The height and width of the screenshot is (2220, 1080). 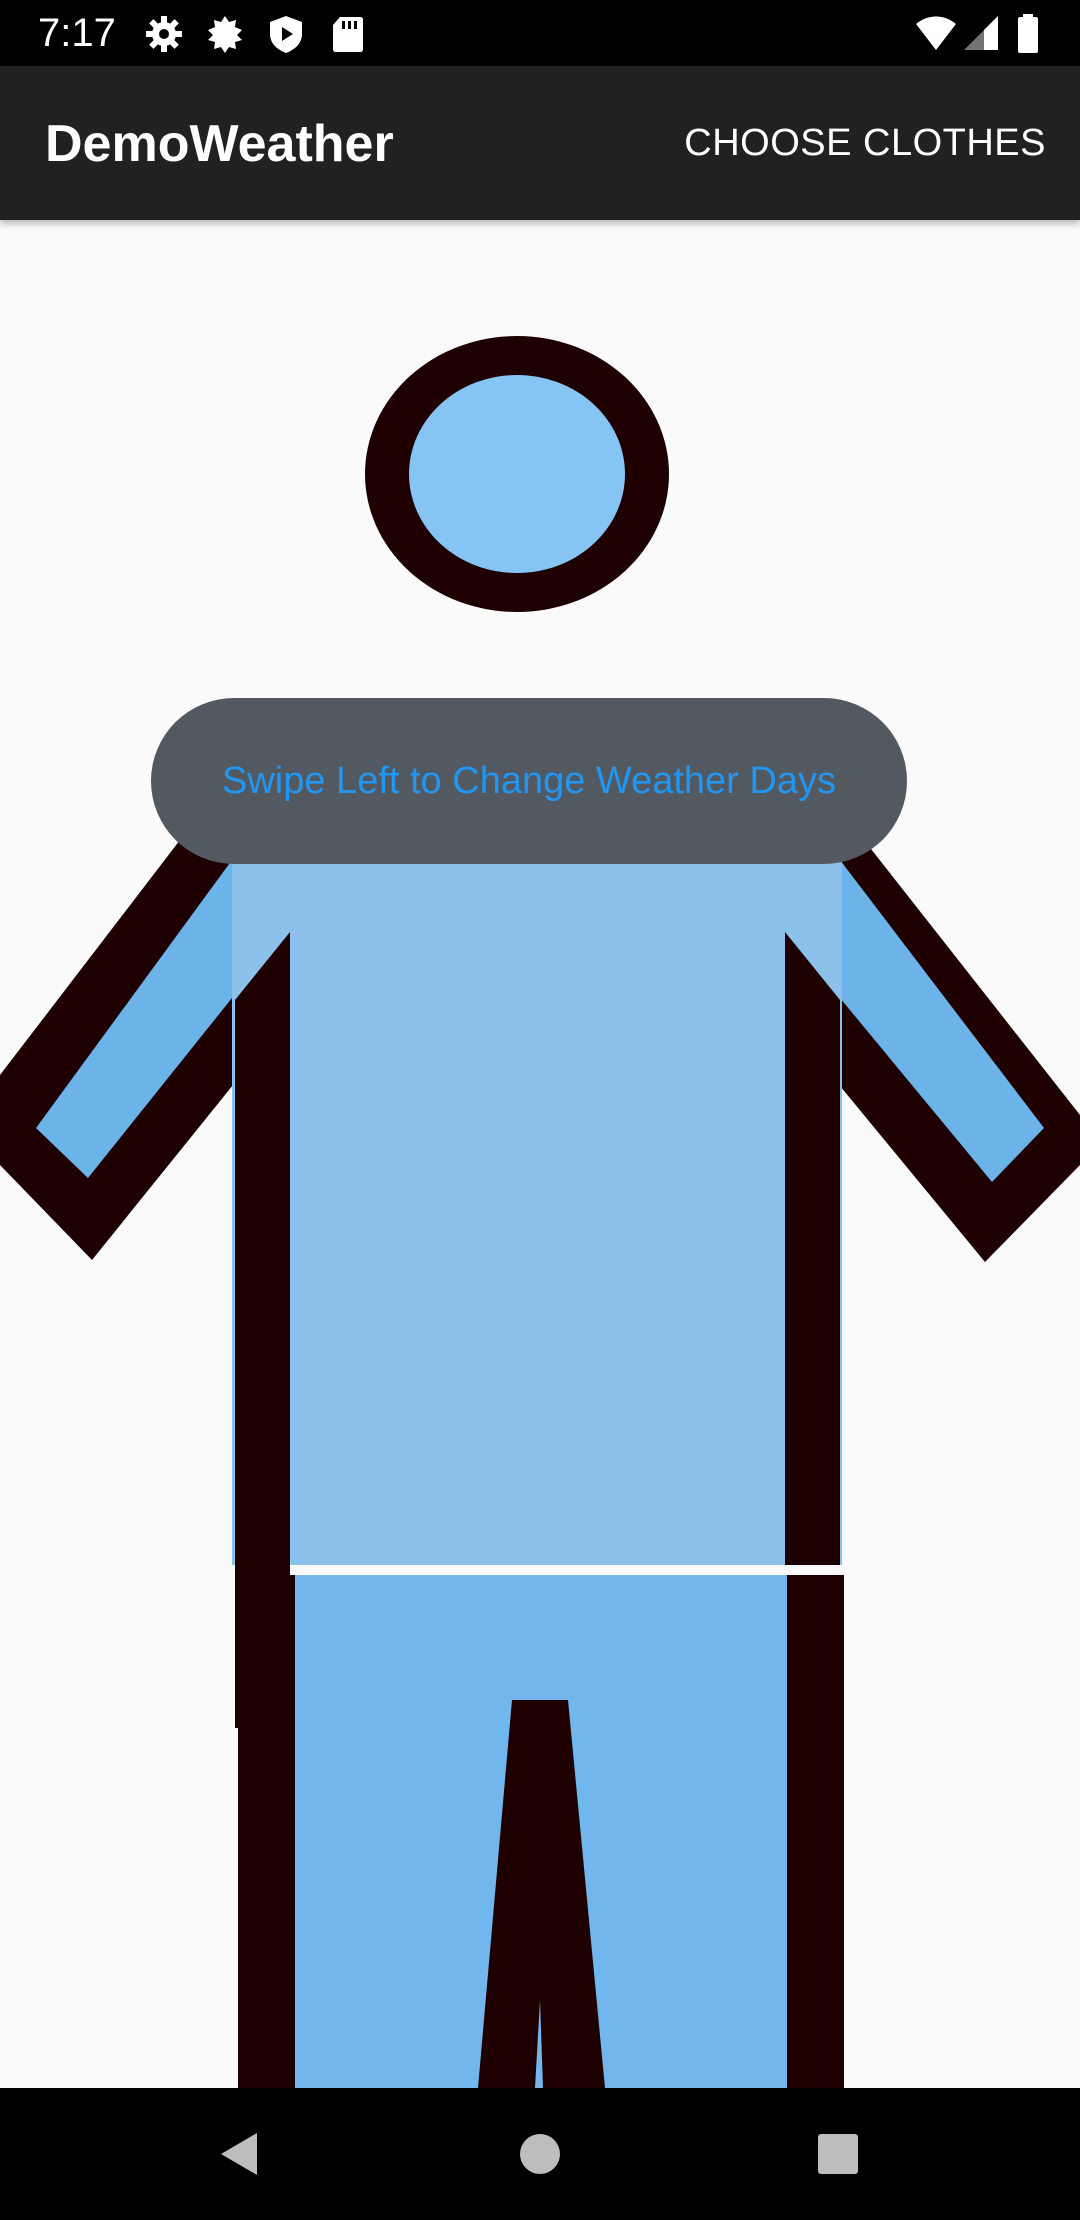 What do you see at coordinates (1028, 34) in the screenshot?
I see `battery-icon` at bounding box center [1028, 34].